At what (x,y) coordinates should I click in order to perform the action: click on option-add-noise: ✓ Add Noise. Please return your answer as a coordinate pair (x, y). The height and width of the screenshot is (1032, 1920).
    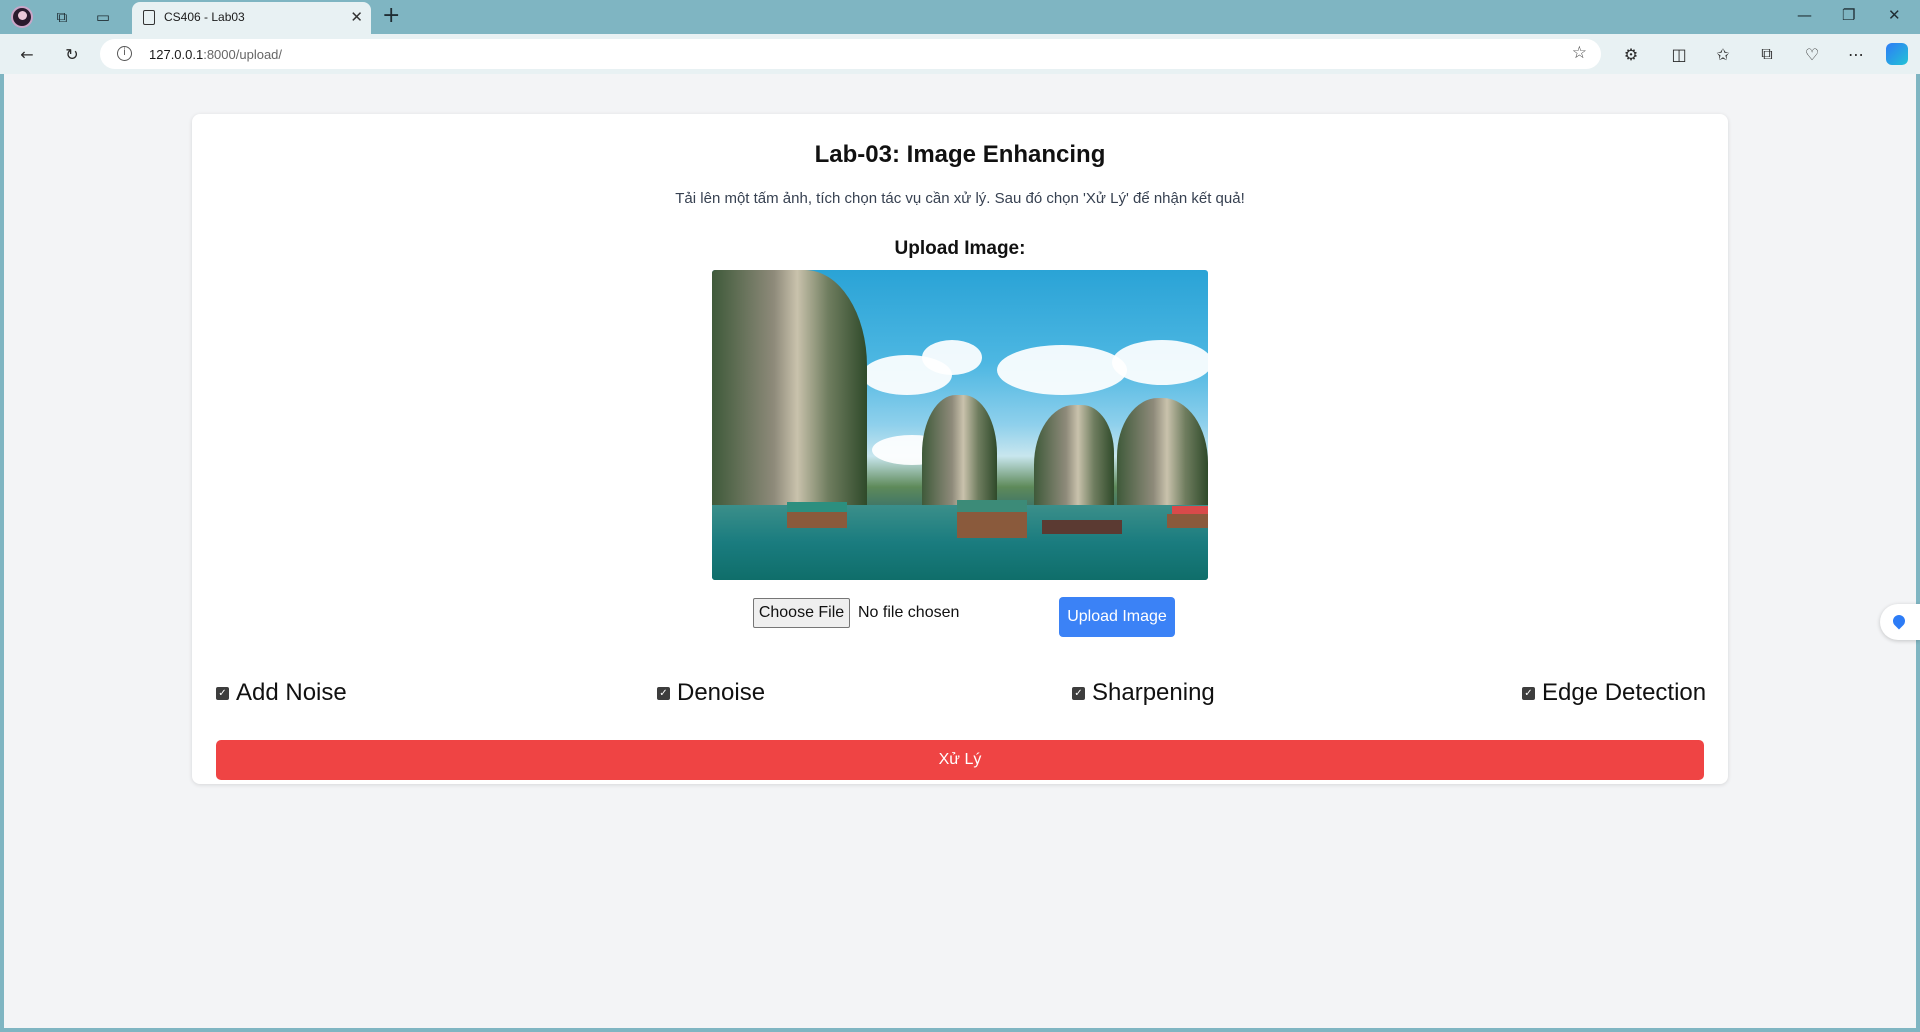
    Looking at the image, I should click on (281, 693).